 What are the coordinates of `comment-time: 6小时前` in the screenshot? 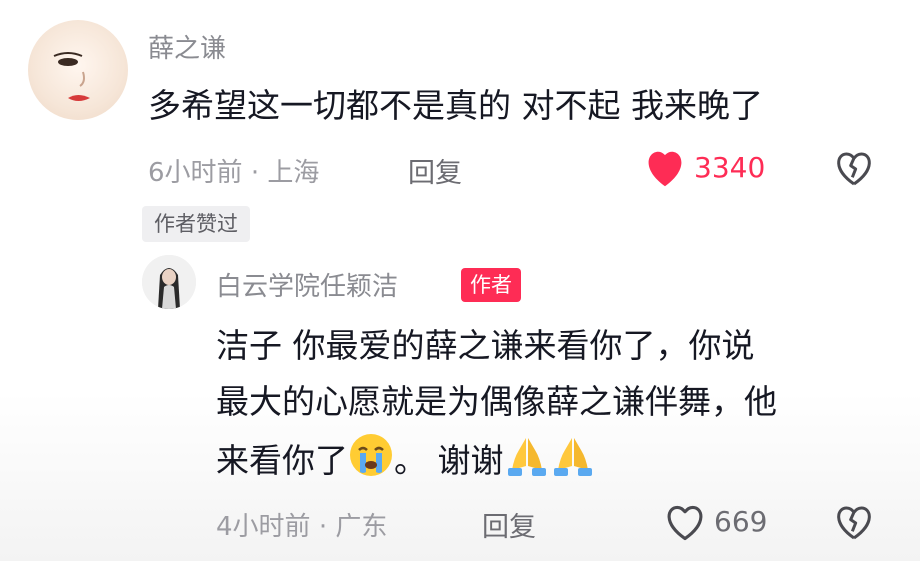 It's located at (195, 173).